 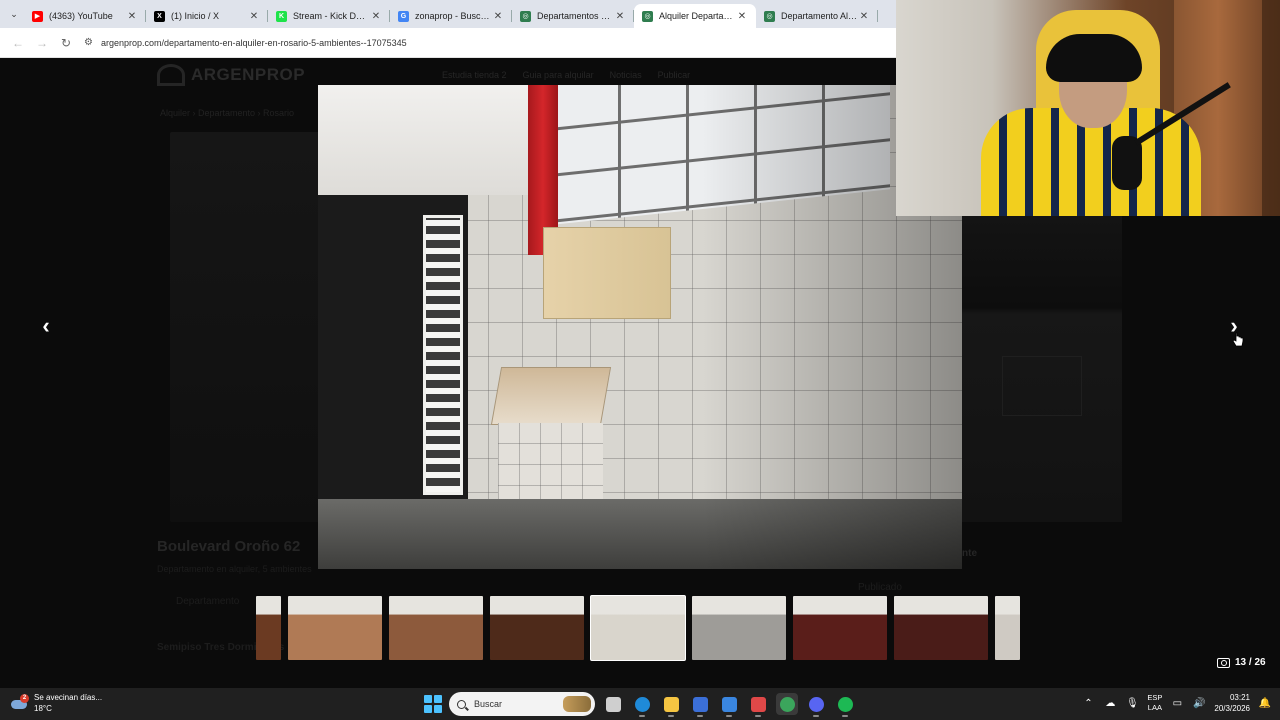 I want to click on tab-title: zonaprop - Buscar con Google, so click(x=453, y=16).